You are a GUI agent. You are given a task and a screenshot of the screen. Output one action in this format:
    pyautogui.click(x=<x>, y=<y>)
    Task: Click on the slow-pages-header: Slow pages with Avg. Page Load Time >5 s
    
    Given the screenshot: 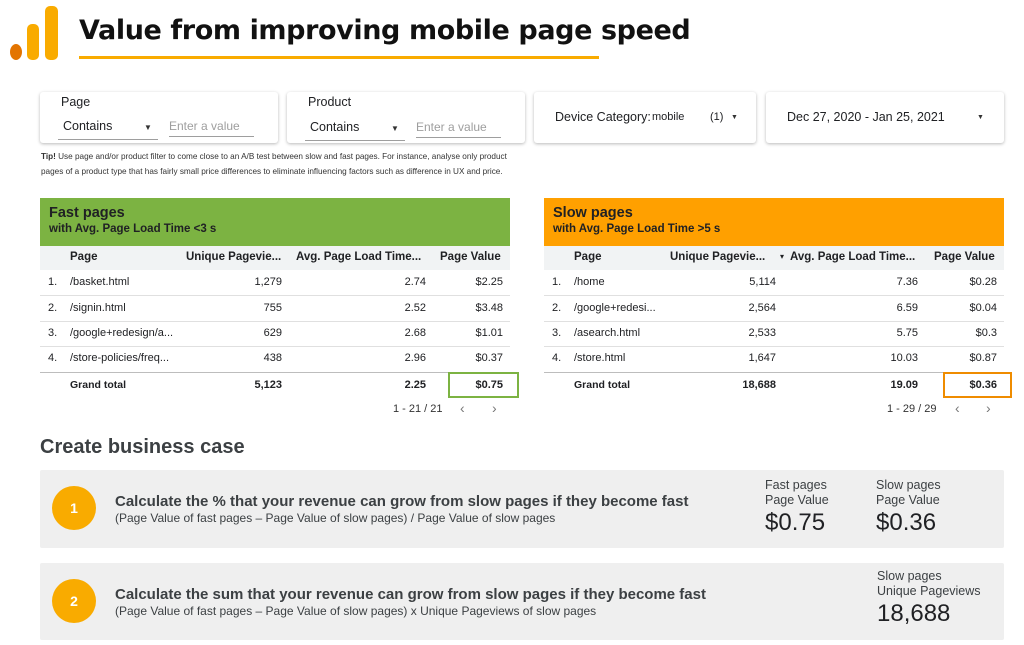 What is the action you would take?
    pyautogui.click(x=774, y=222)
    